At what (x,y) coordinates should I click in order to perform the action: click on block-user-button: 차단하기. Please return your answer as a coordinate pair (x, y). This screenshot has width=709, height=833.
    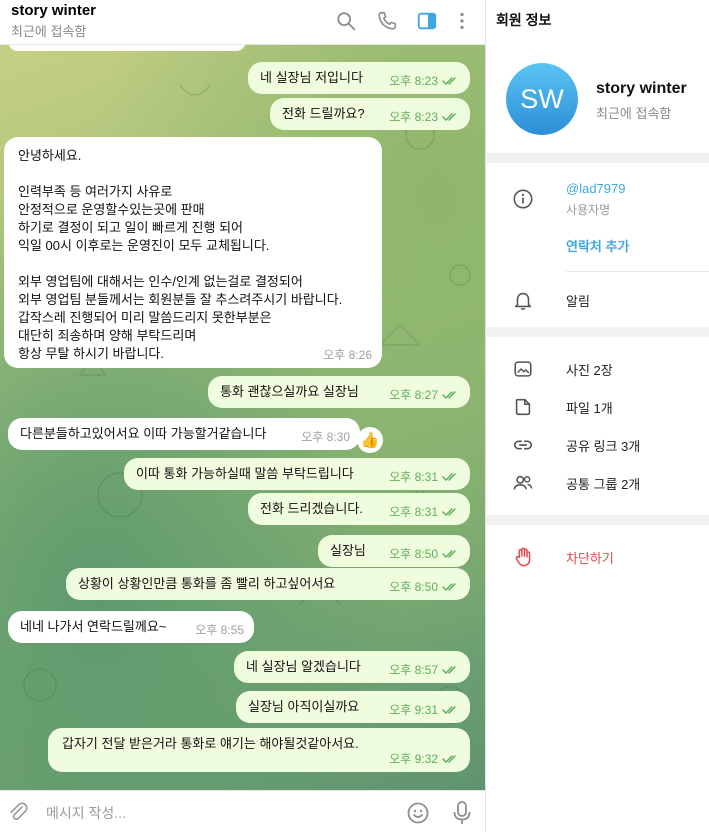
    Looking at the image, I should click on (597, 557).